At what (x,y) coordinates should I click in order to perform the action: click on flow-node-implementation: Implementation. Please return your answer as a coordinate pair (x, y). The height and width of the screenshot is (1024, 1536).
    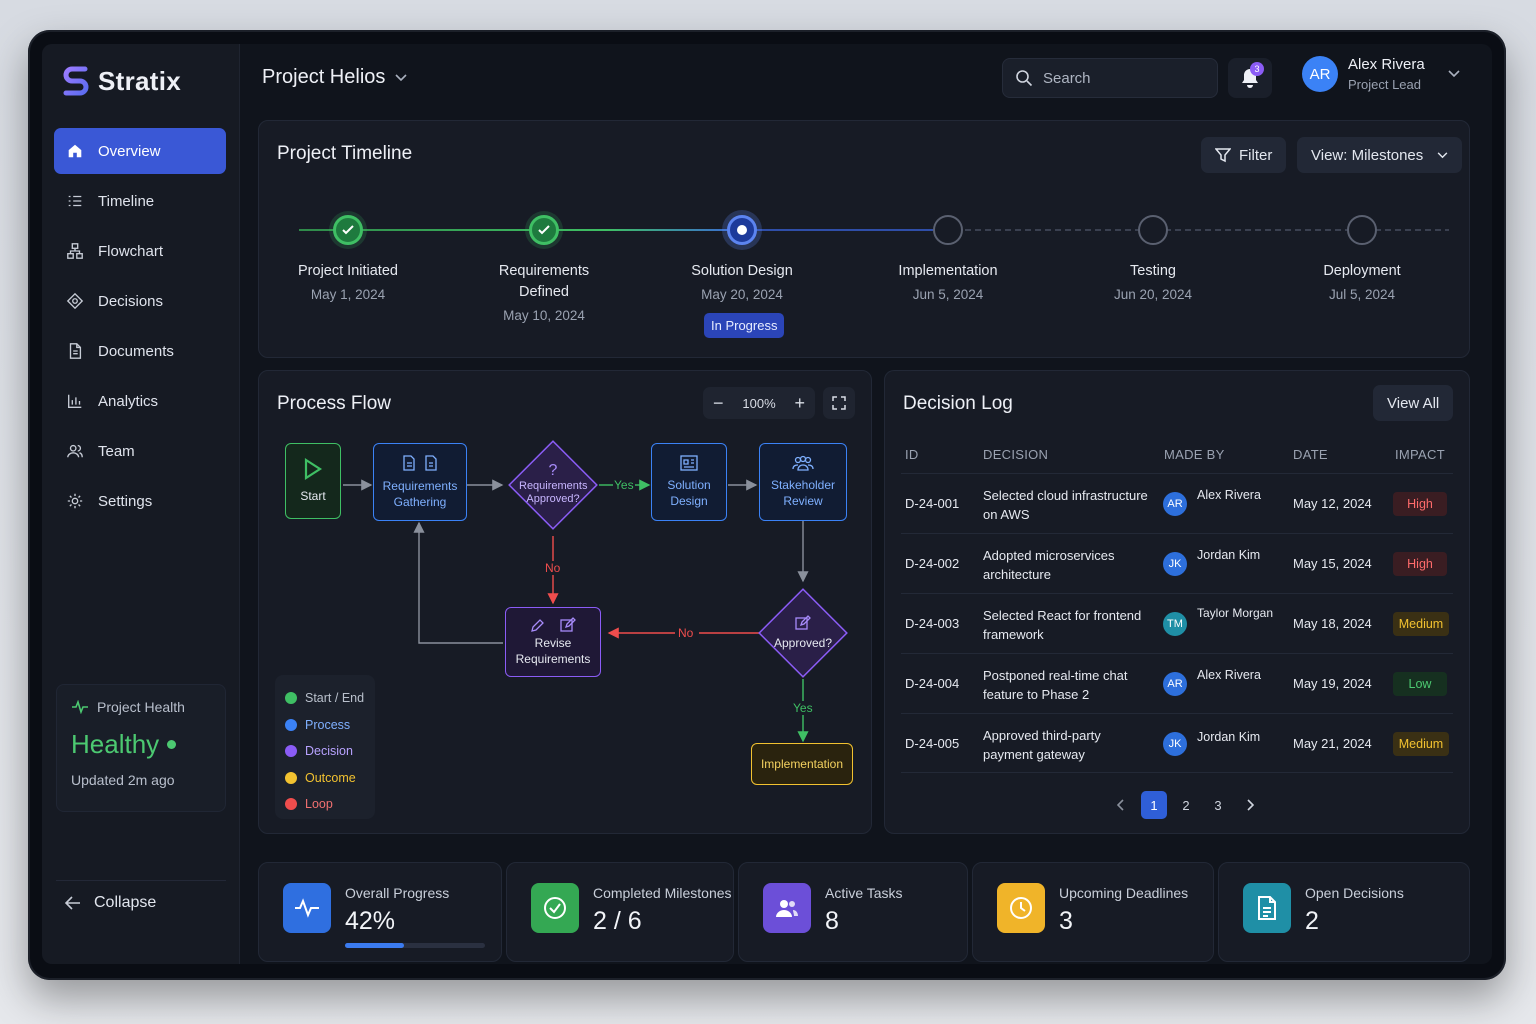
    Looking at the image, I should click on (802, 764).